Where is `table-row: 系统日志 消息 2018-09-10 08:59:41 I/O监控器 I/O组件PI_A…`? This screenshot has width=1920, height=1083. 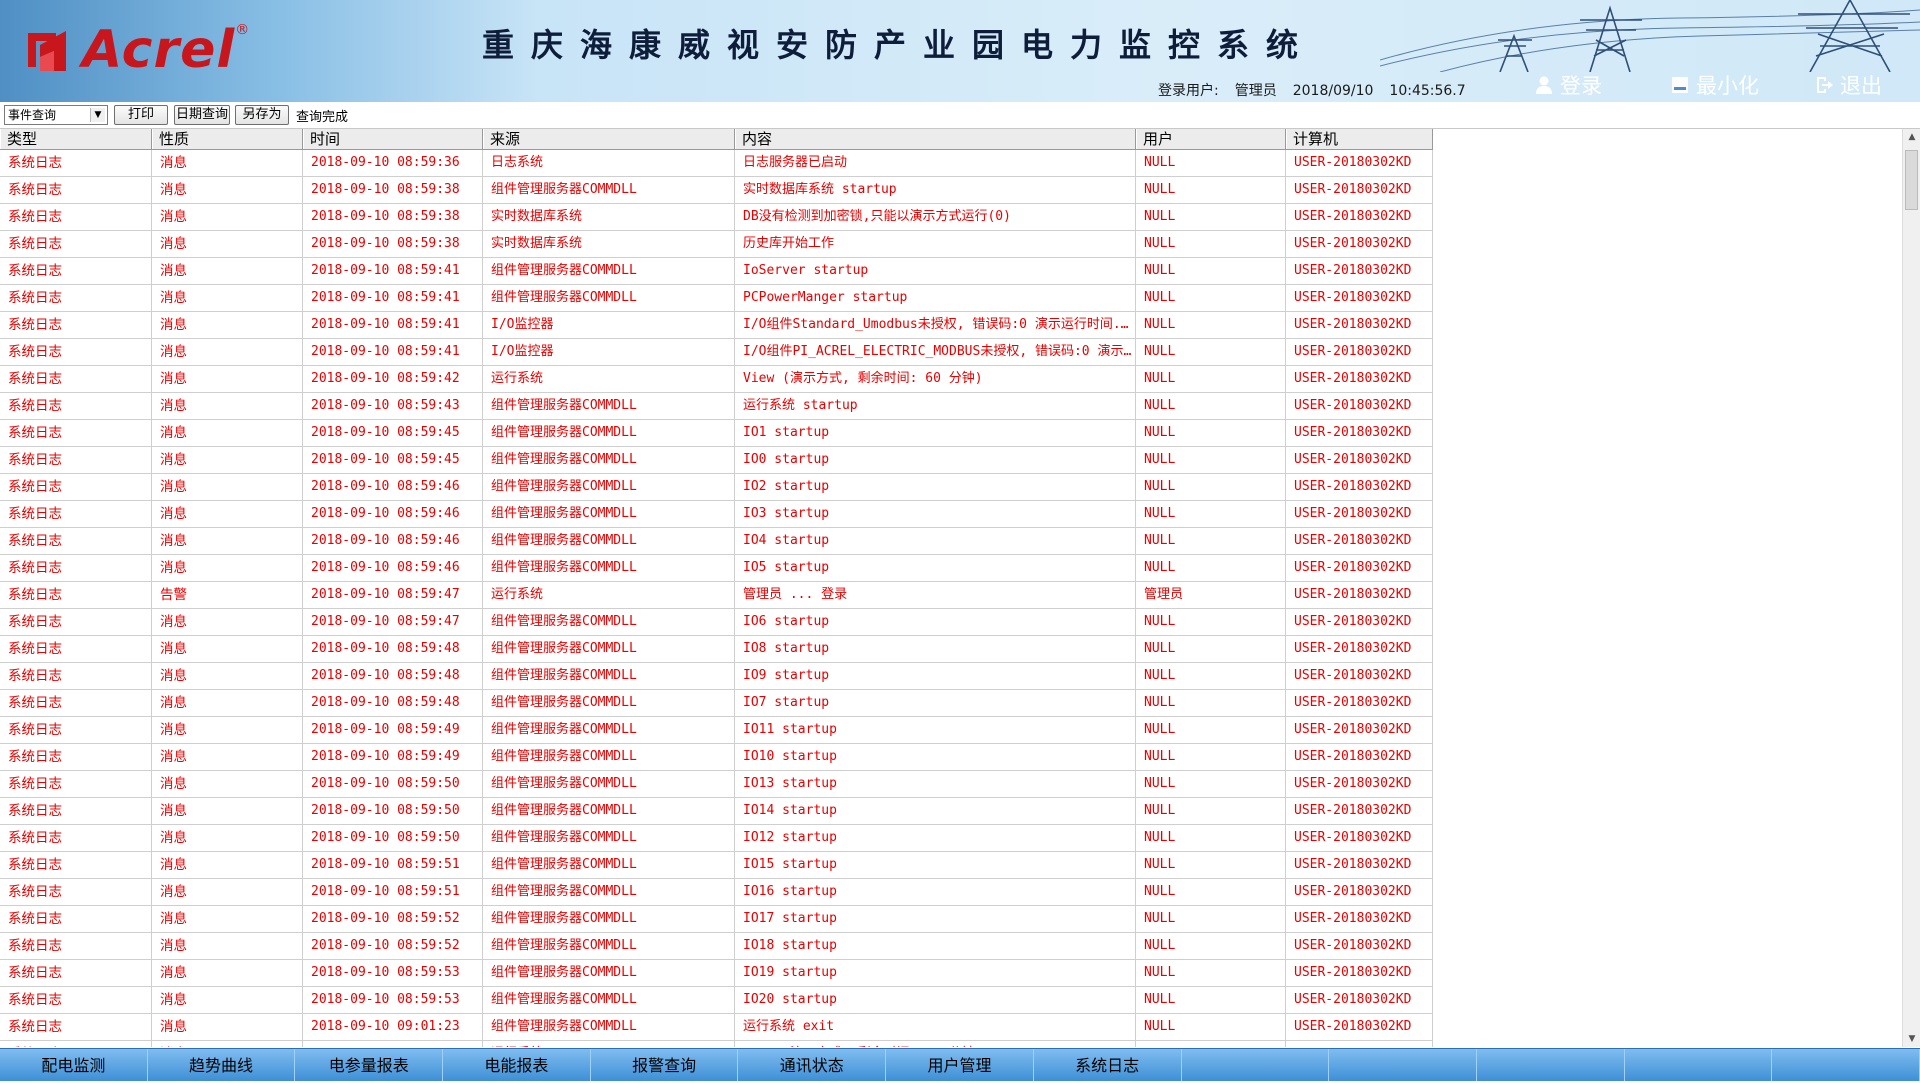 table-row: 系统日志 消息 2018-09-10 08:59:41 I/O监控器 I/O组件PI_A… is located at coordinates (716, 352).